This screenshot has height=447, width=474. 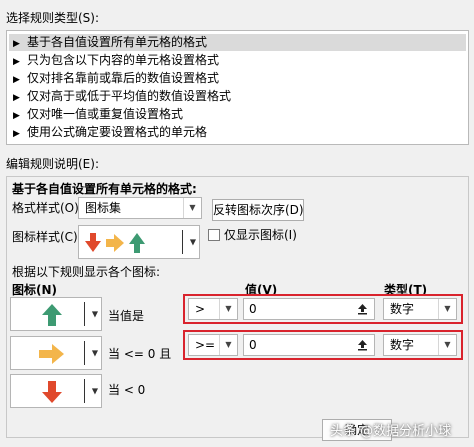 What do you see at coordinates (214, 235) in the screenshot?
I see `show-icon-only-checkbox` at bounding box center [214, 235].